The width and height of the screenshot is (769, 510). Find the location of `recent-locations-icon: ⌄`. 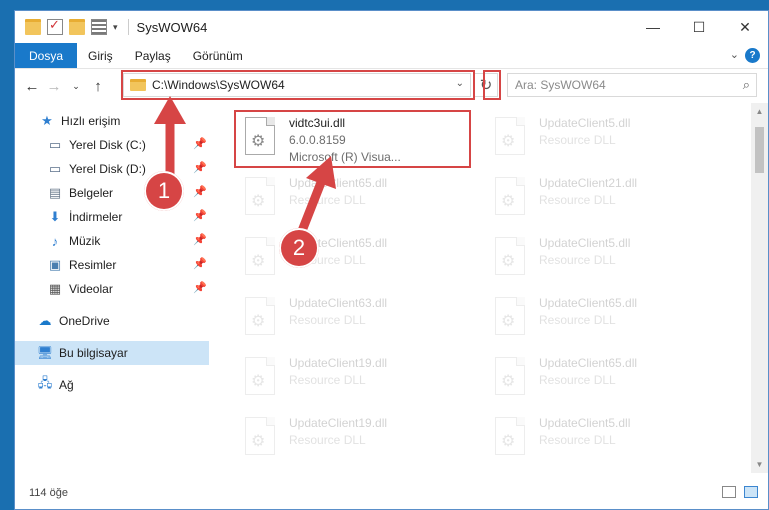

recent-locations-icon: ⌄ is located at coordinates (76, 86).